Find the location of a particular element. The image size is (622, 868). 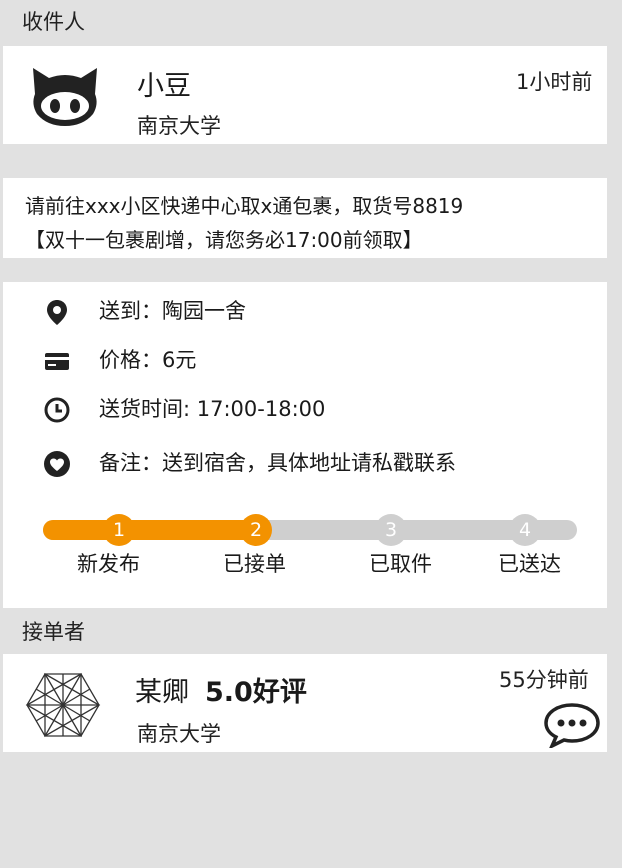

detail-price-text: 价格：6元 is located at coordinates (148, 360).